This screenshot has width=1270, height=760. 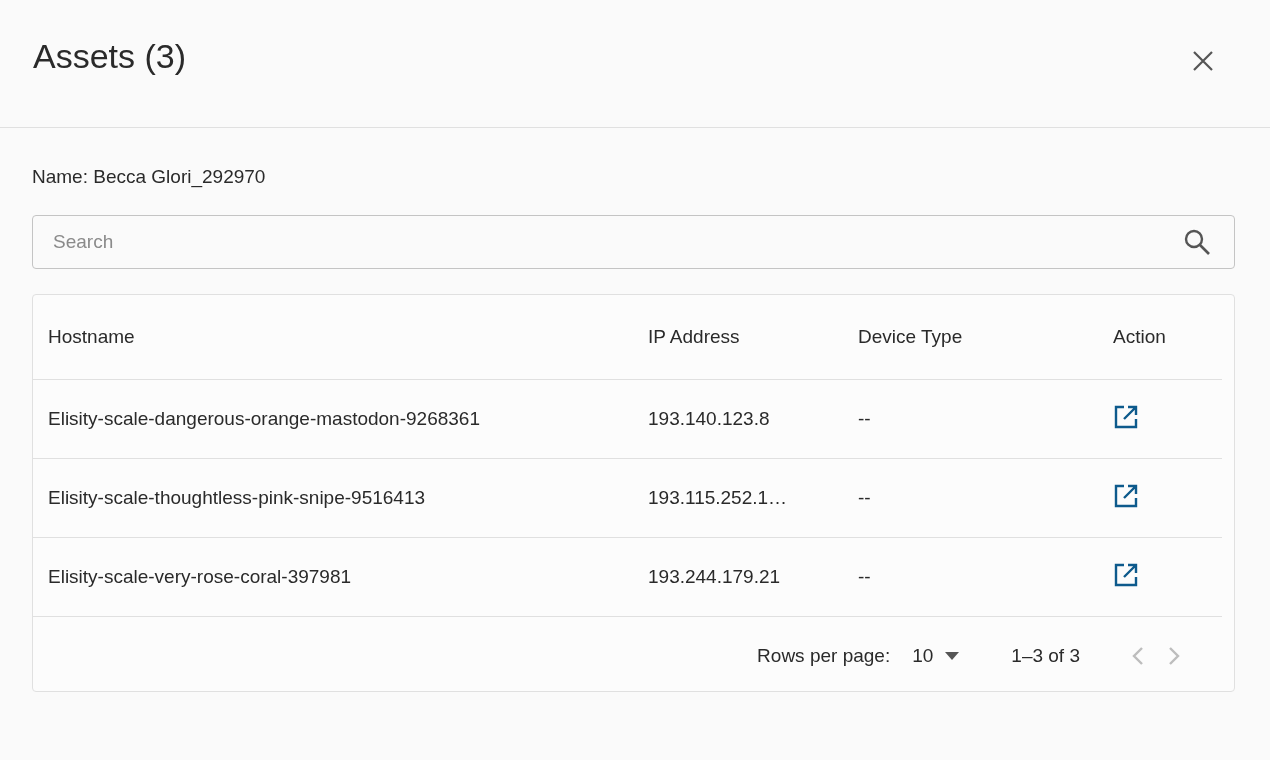 What do you see at coordinates (714, 577) in the screenshot?
I see `table-cell-text: 193.244.179.21` at bounding box center [714, 577].